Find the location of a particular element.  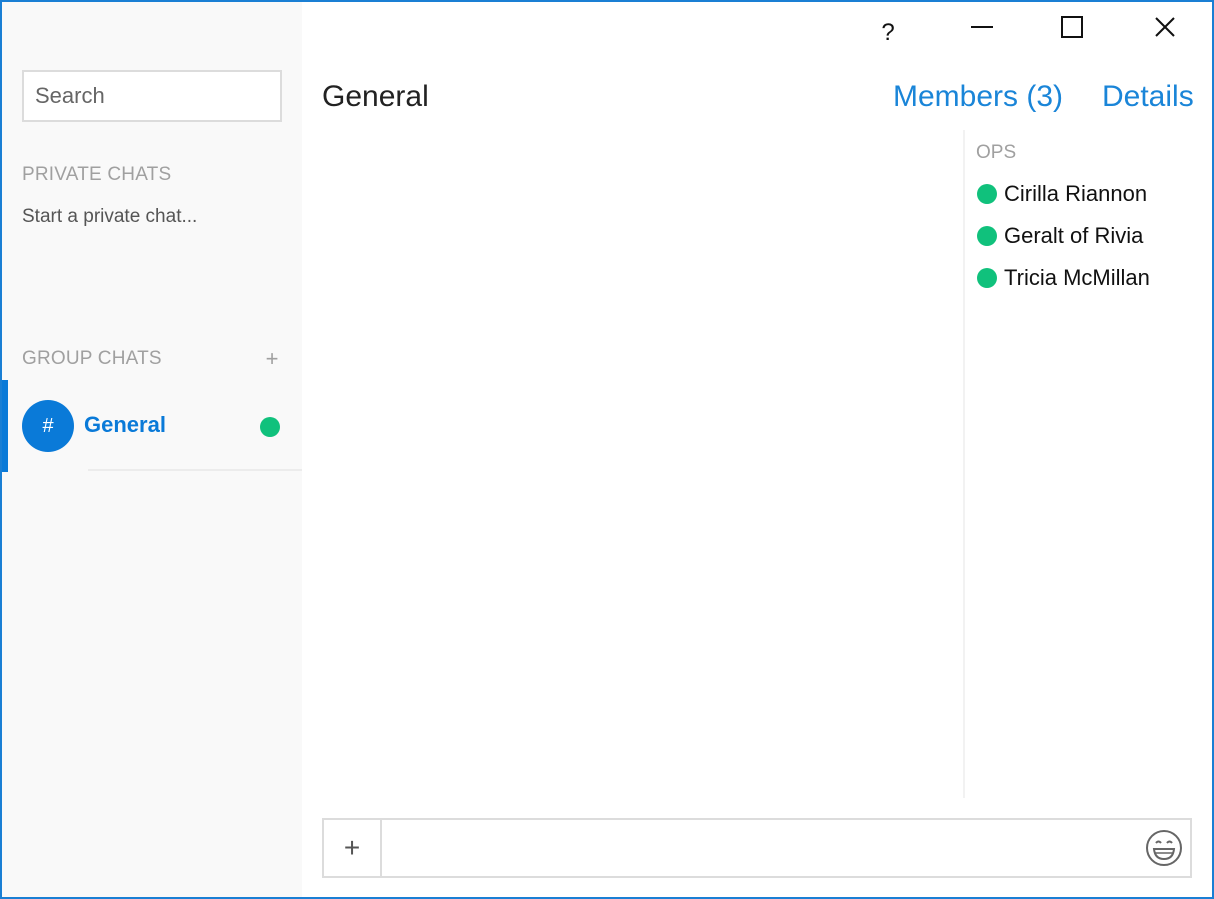

group-chats-header: GROUP CHATS is located at coordinates (92, 358).